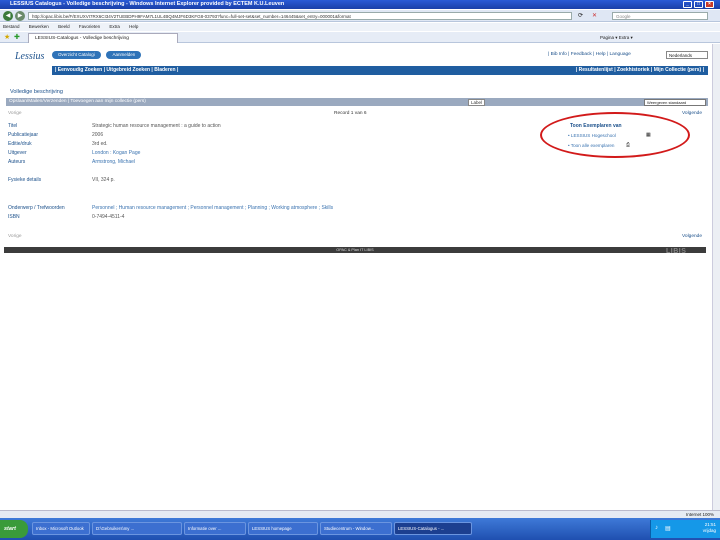  What do you see at coordinates (668, 528) in the screenshot?
I see `network-icon: ▤` at bounding box center [668, 528].